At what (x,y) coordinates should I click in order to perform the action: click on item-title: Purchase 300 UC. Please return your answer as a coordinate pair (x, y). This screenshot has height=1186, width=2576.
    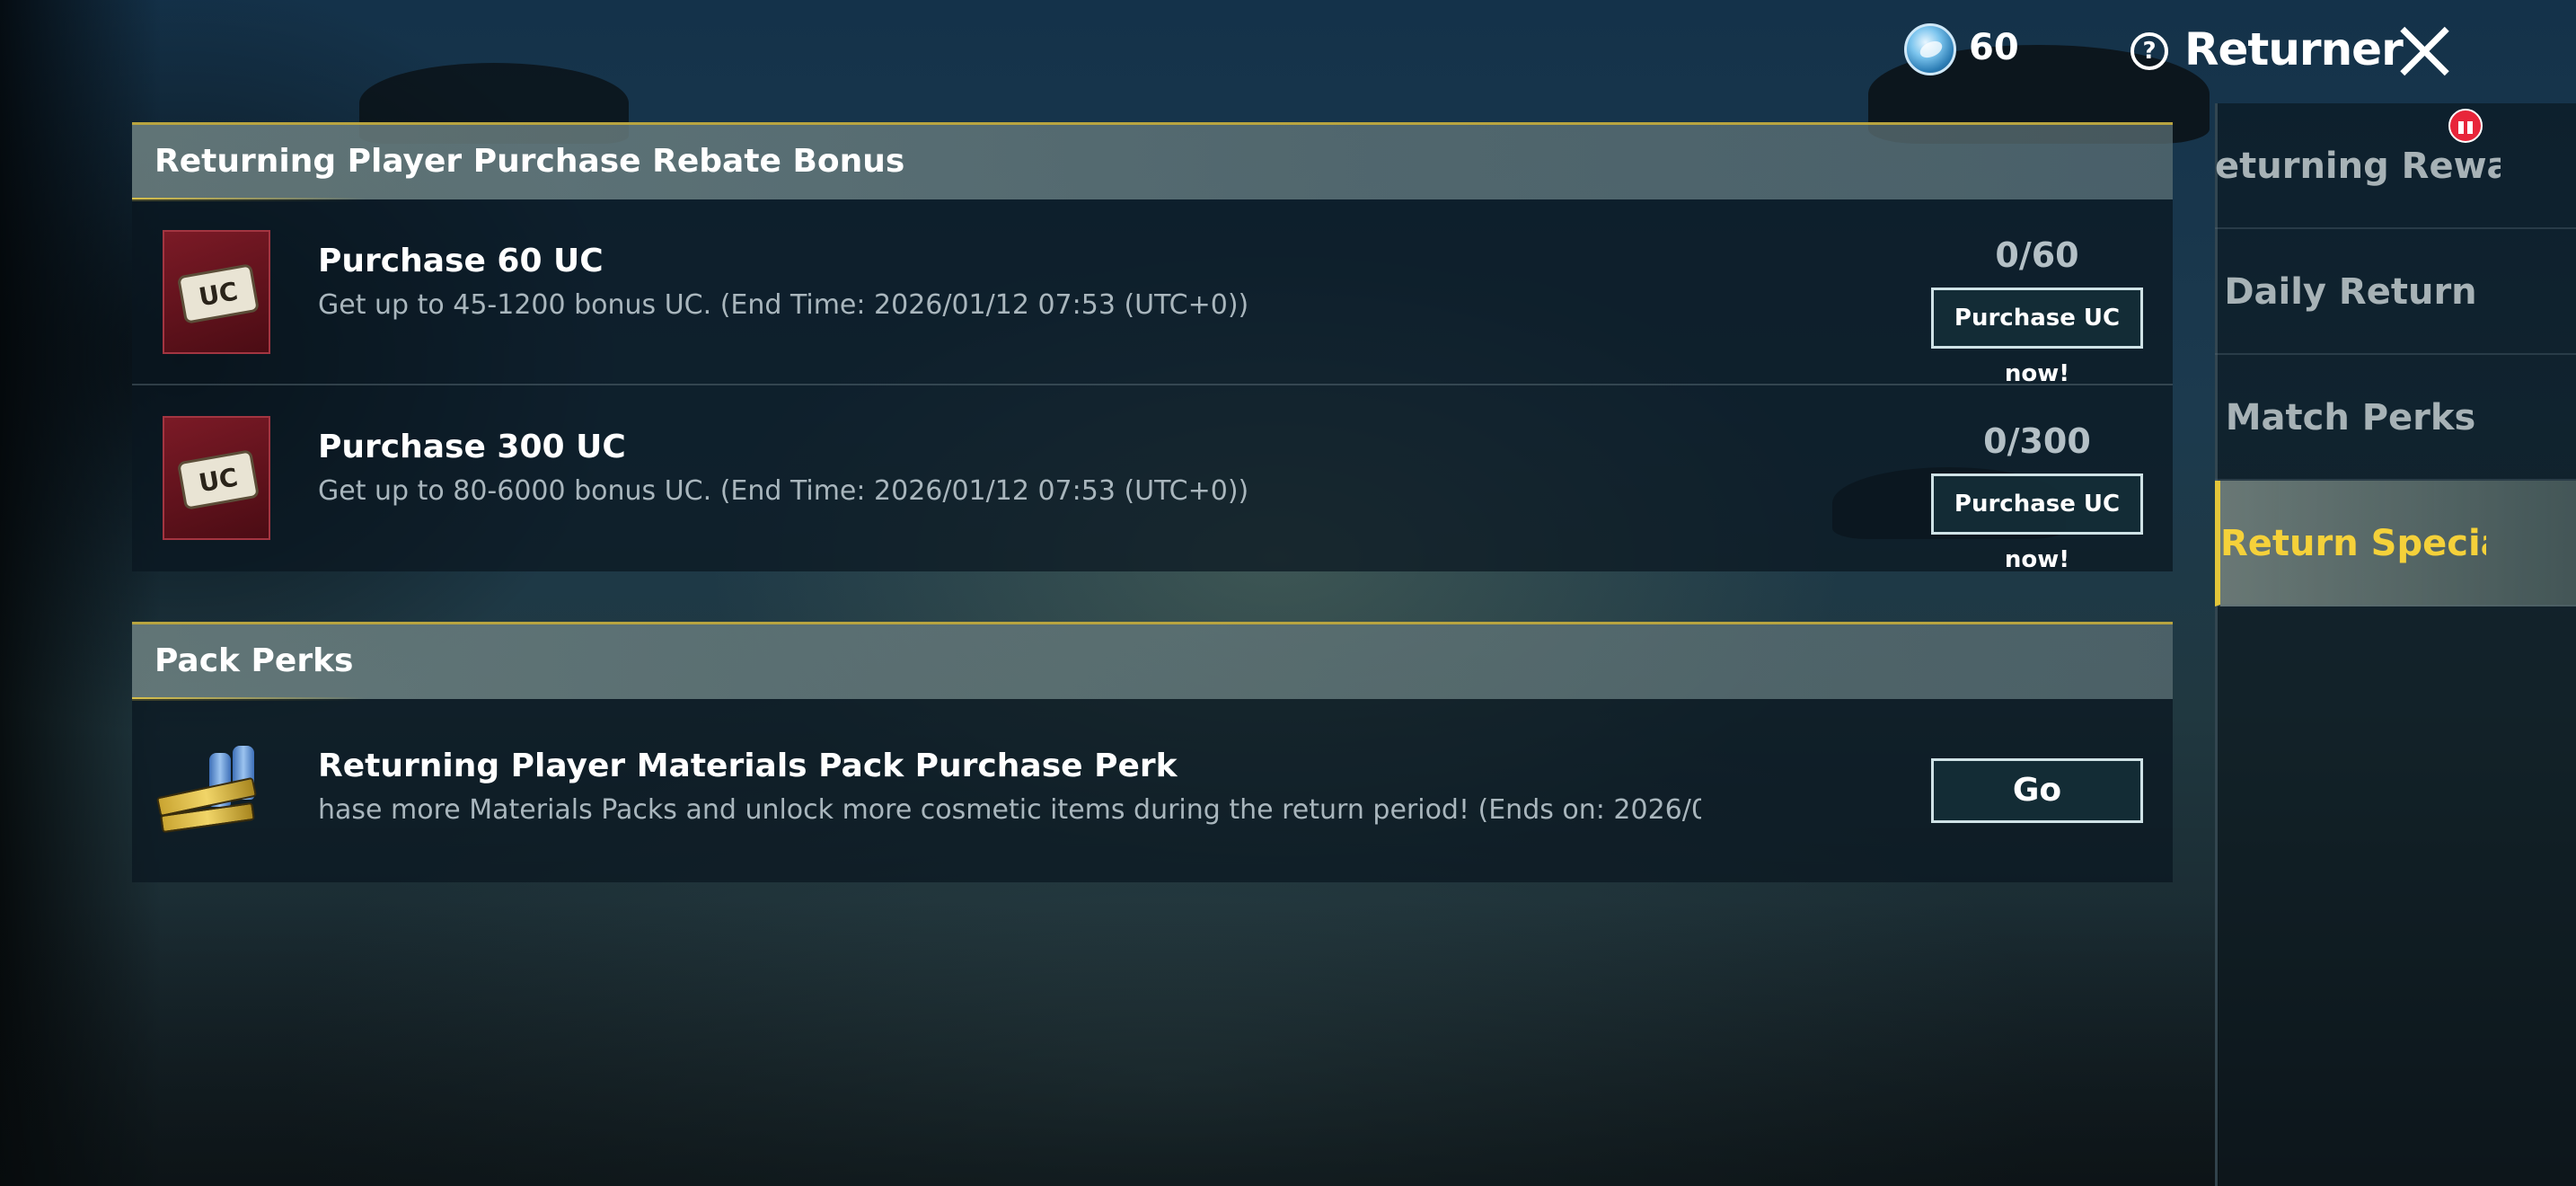
    Looking at the image, I should click on (472, 447).